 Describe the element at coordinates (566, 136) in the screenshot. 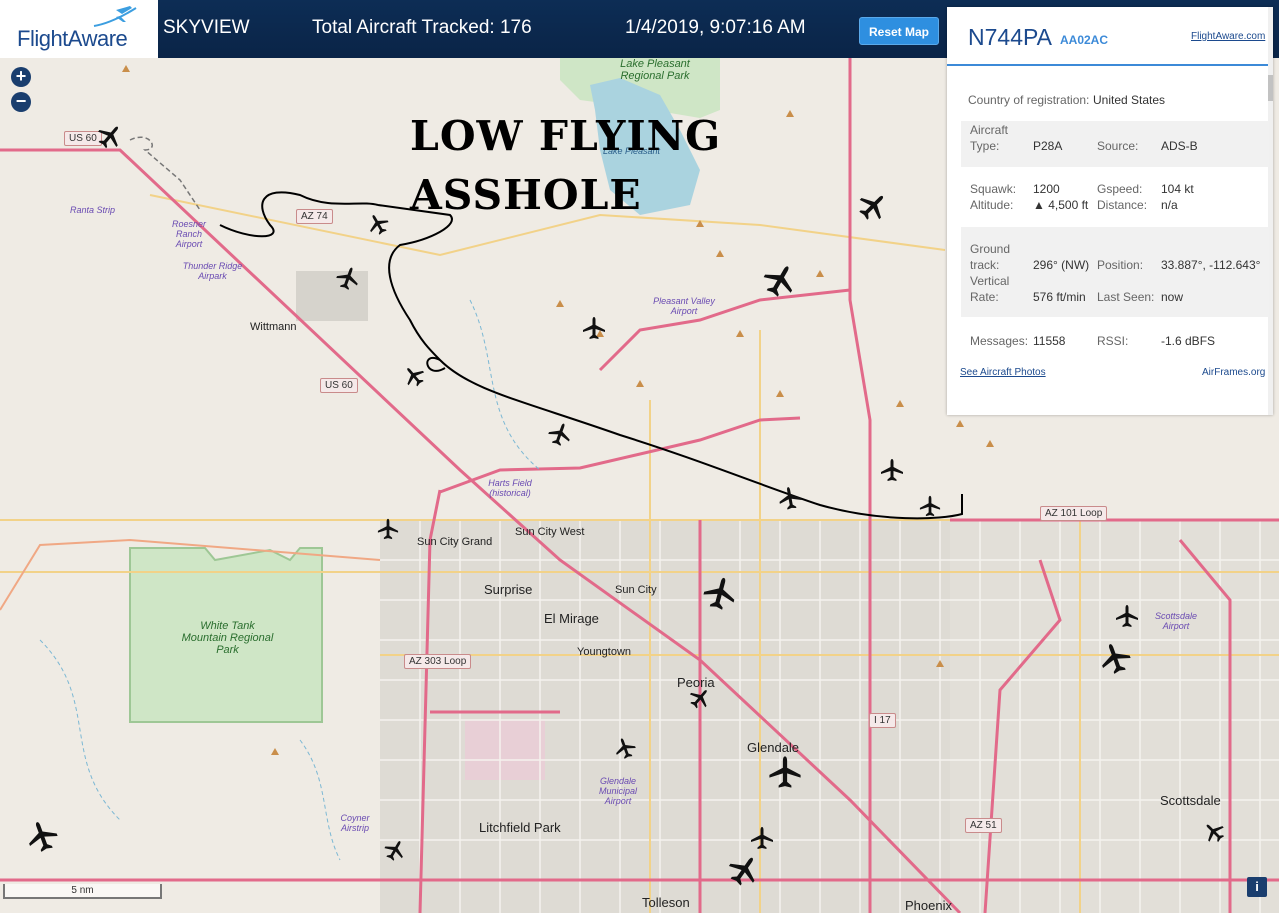

I see `annotation-line: LOW FLYING` at that location.